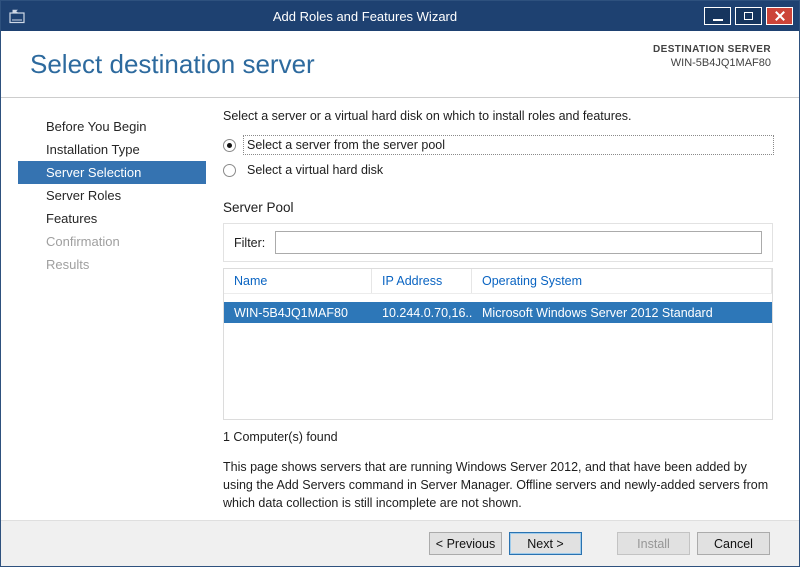 The image size is (800, 567). I want to click on wizard-footer: < Previous Next > Install Cancel, so click(400, 543).